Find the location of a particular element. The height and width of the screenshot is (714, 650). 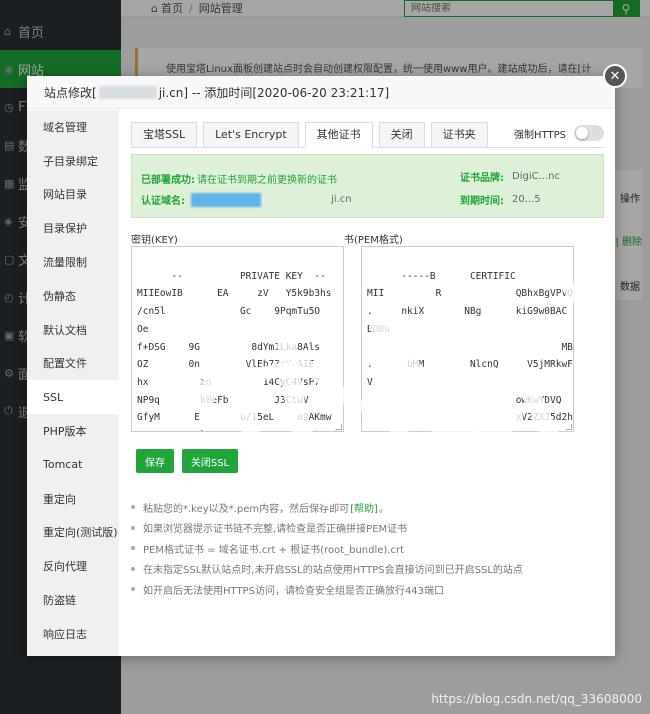

force-https-label: 强制HTTPS is located at coordinates (540, 135).